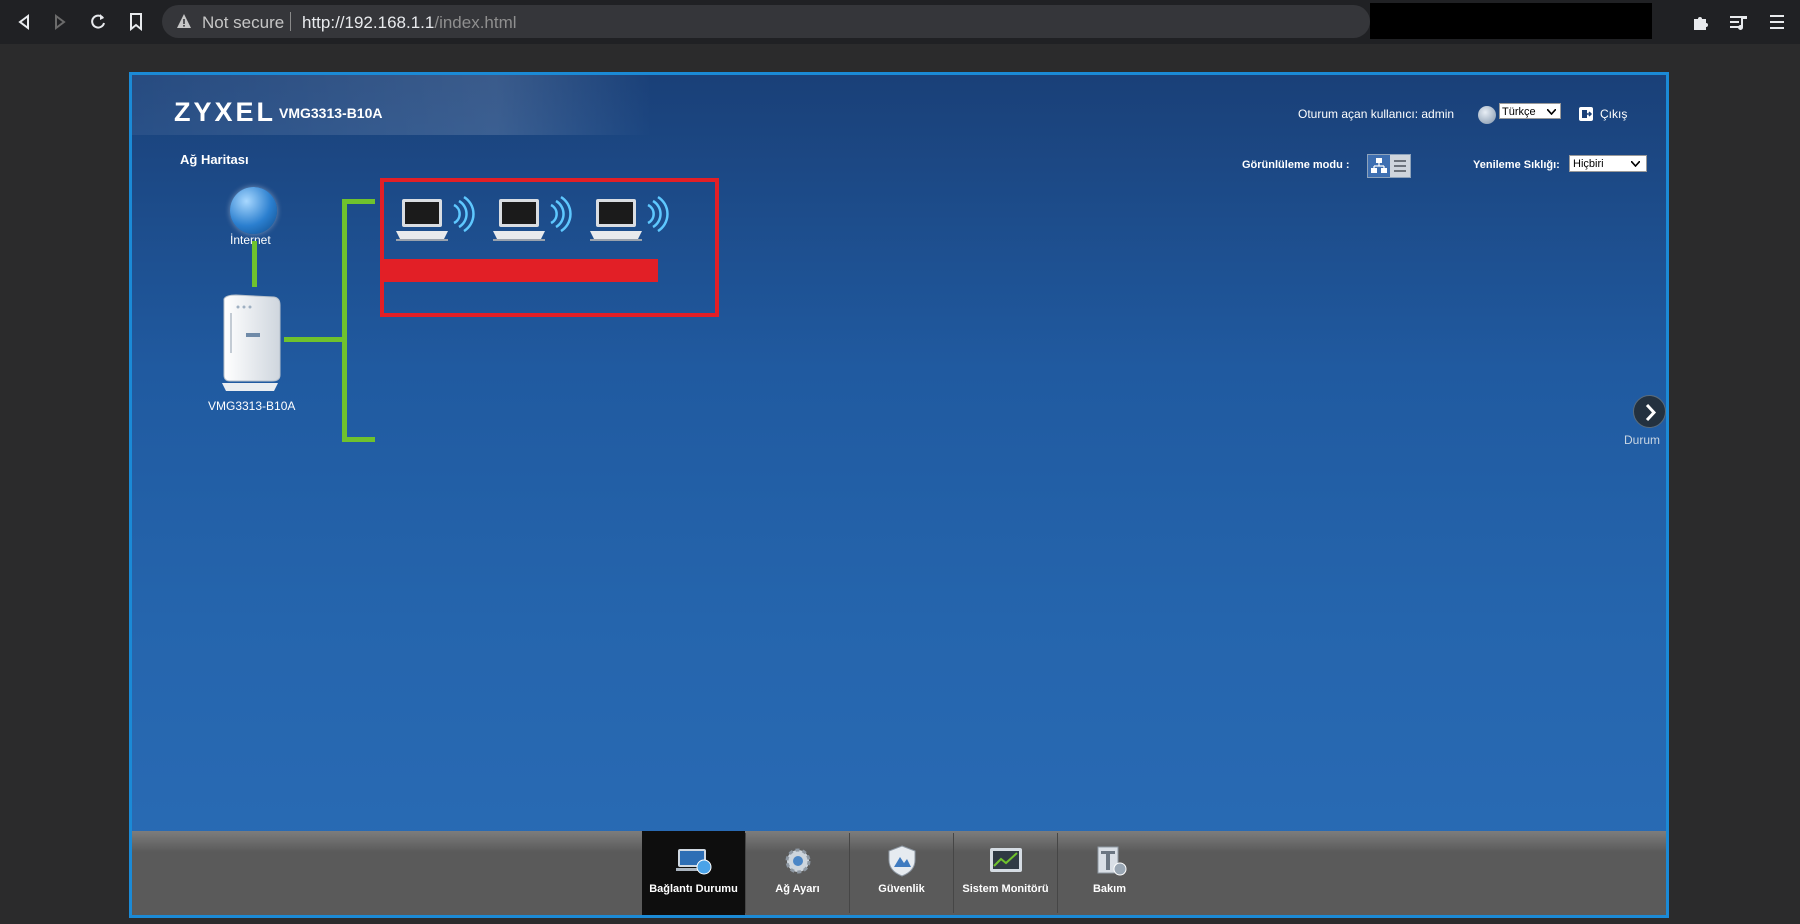 Image resolution: width=1800 pixels, height=924 pixels. What do you see at coordinates (1519, 112) in the screenshot?
I see `language-value: Türkçe` at bounding box center [1519, 112].